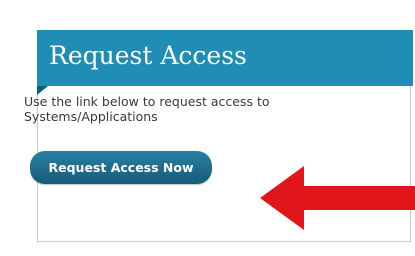 Image resolution: width=415 pixels, height=256 pixels. What do you see at coordinates (148, 55) in the screenshot?
I see `panel-title: Request Access` at bounding box center [148, 55].